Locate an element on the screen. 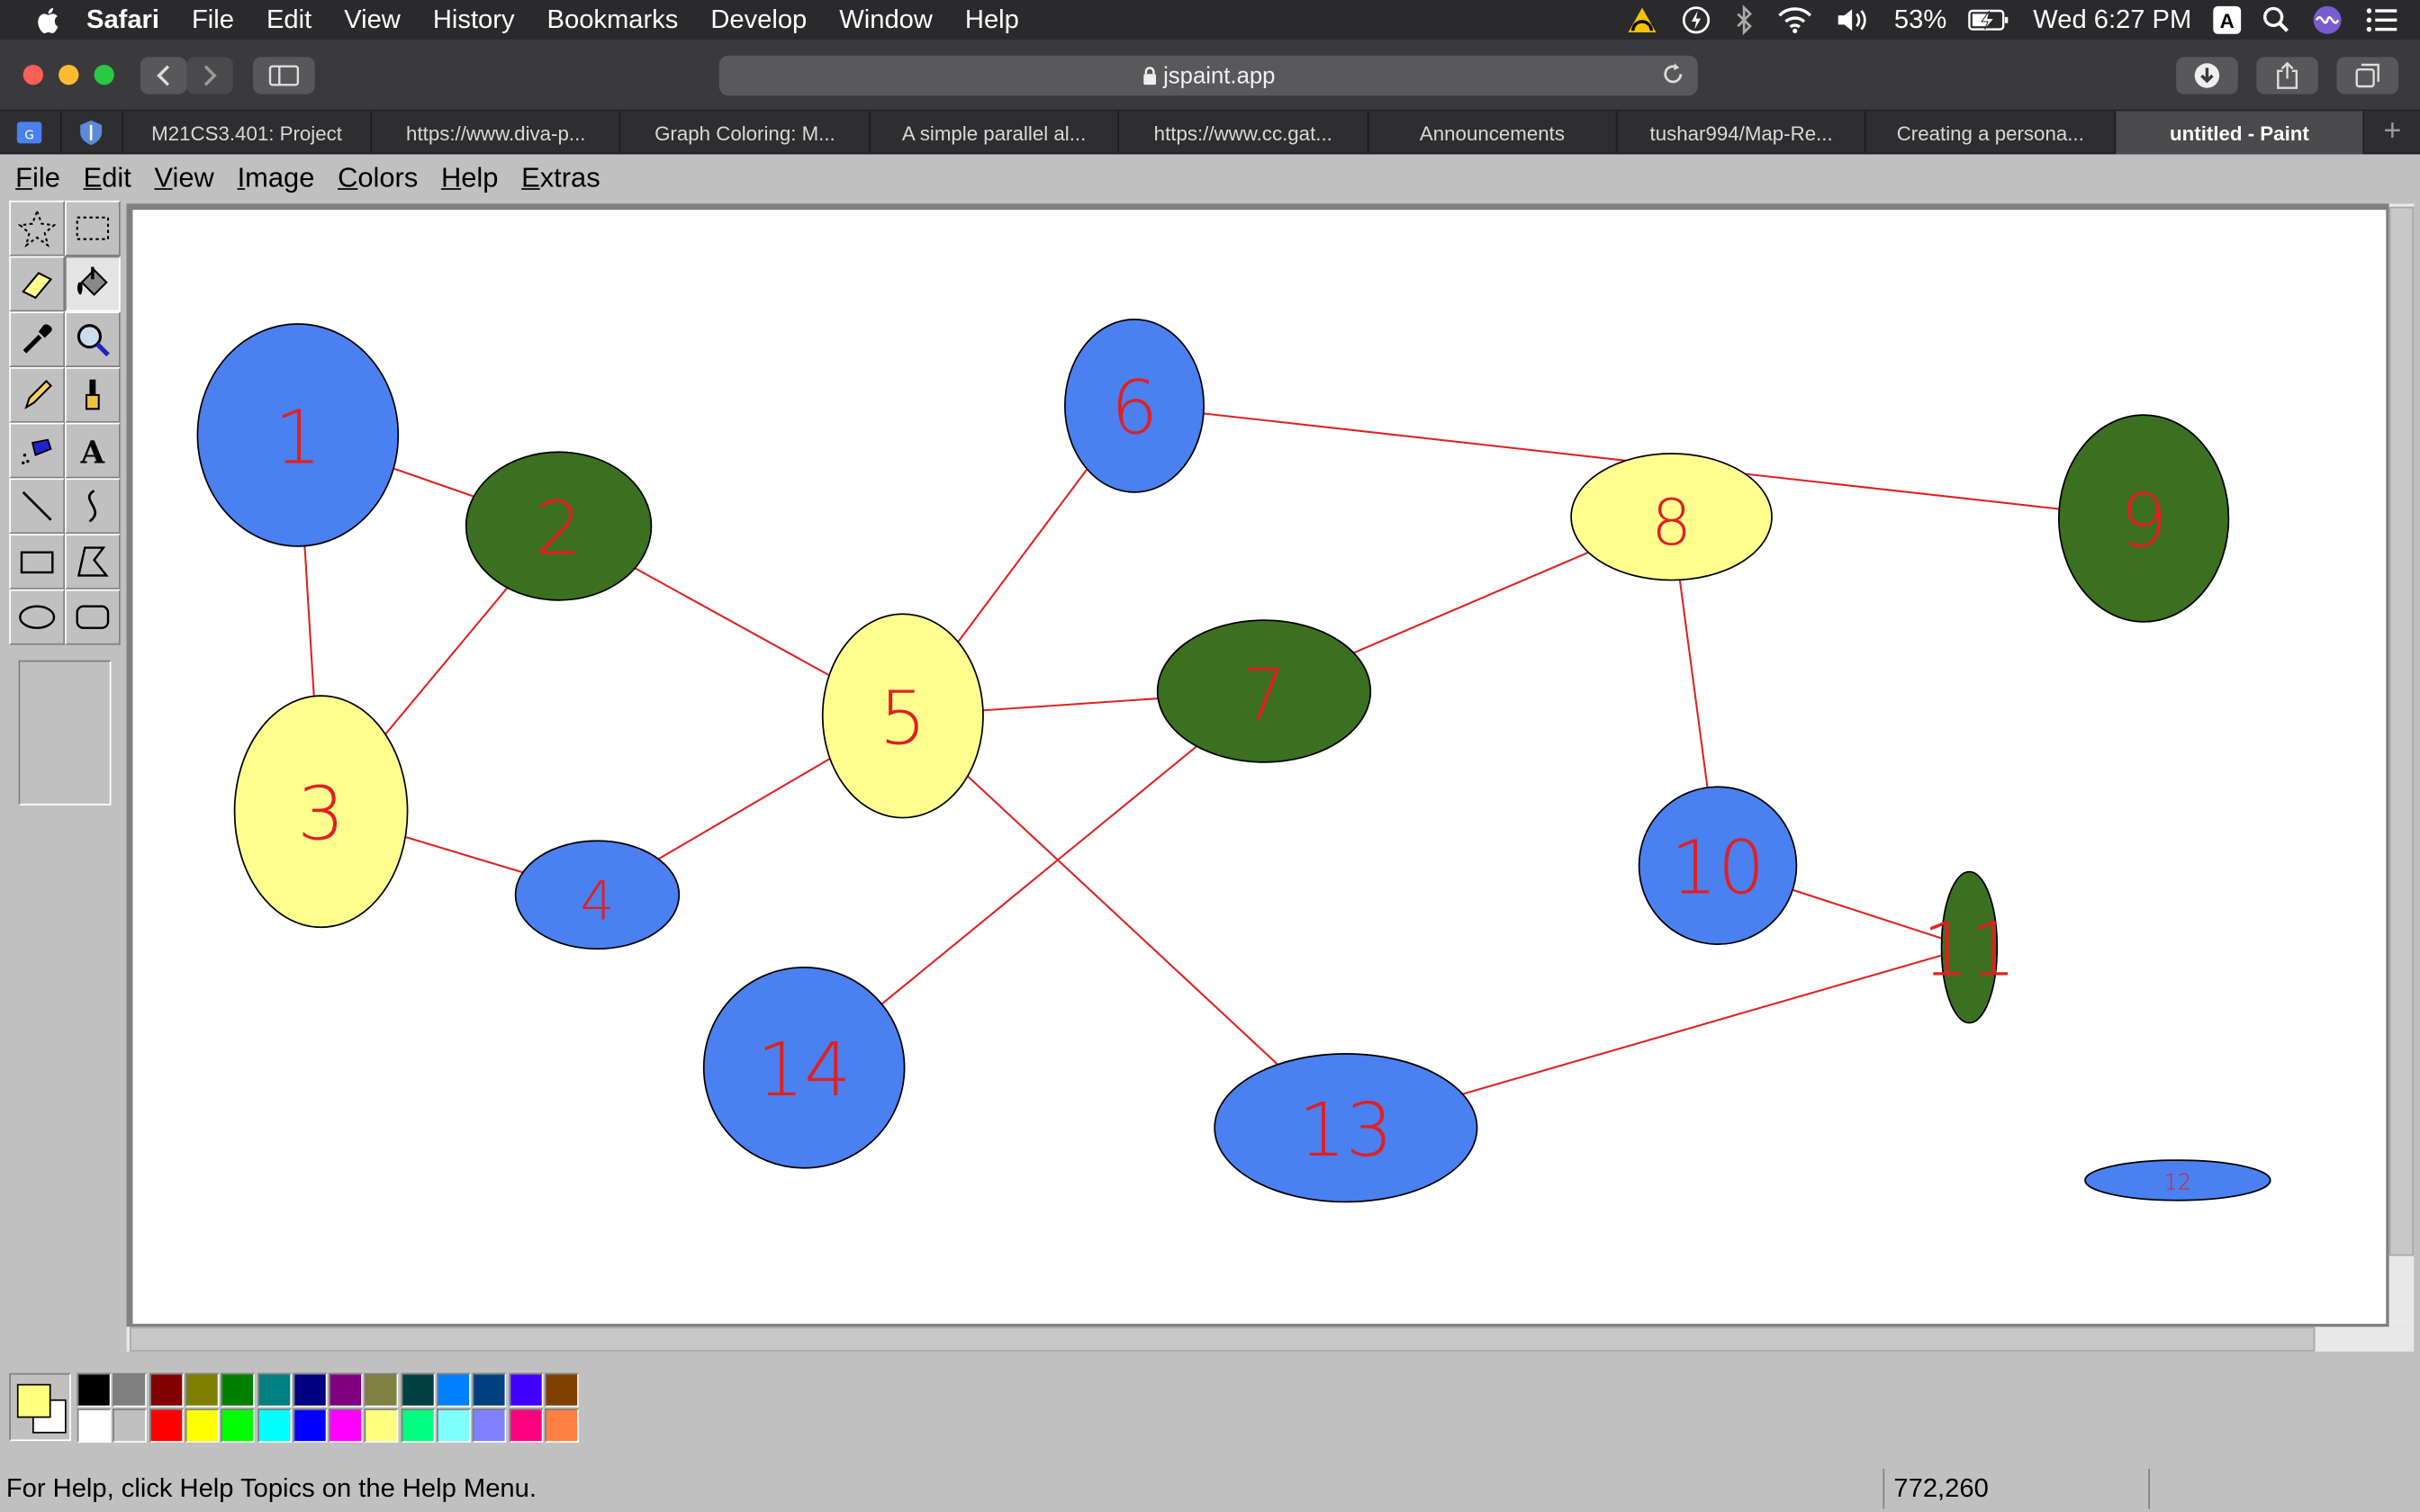 This screenshot has width=2420, height=1512. paint-menu-view: View is located at coordinates (184, 177).